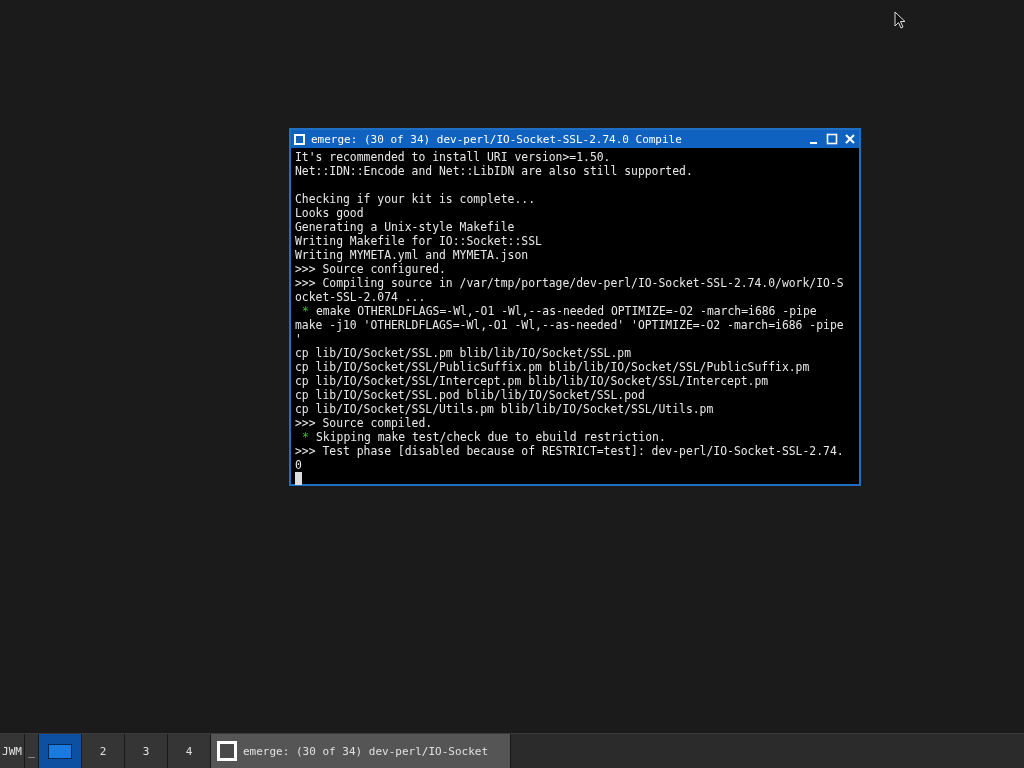  What do you see at coordinates (405, 227) in the screenshot?
I see `terminal-line: Generating a Unix-style Makefile` at bounding box center [405, 227].